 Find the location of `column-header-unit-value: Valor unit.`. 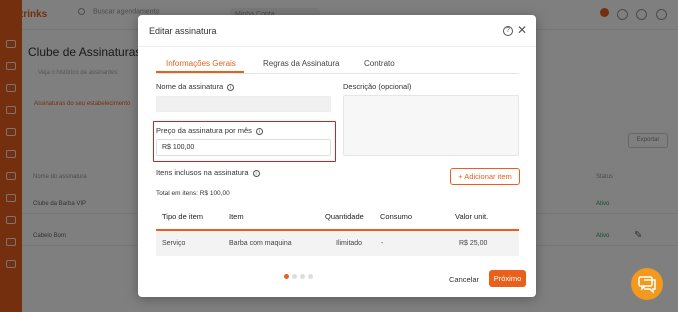

column-header-unit-value: Valor unit. is located at coordinates (472, 216).